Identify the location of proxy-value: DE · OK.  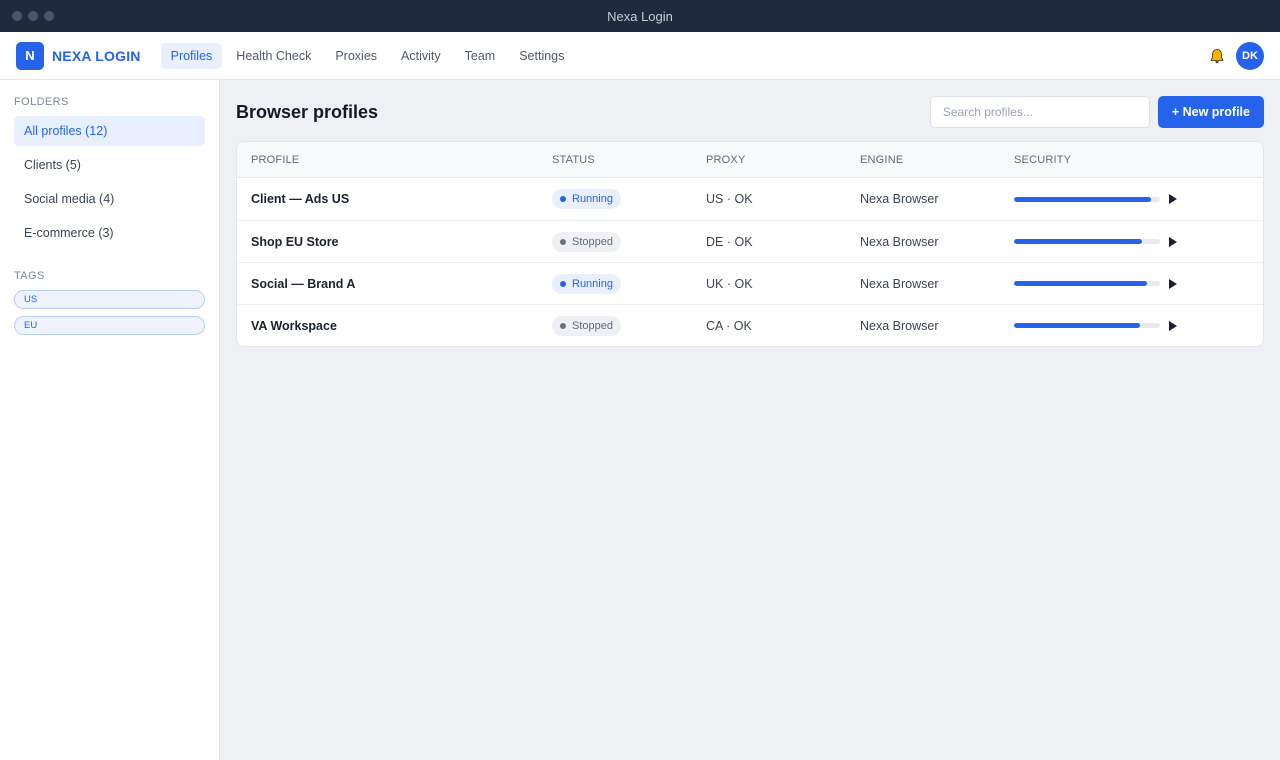
(729, 241).